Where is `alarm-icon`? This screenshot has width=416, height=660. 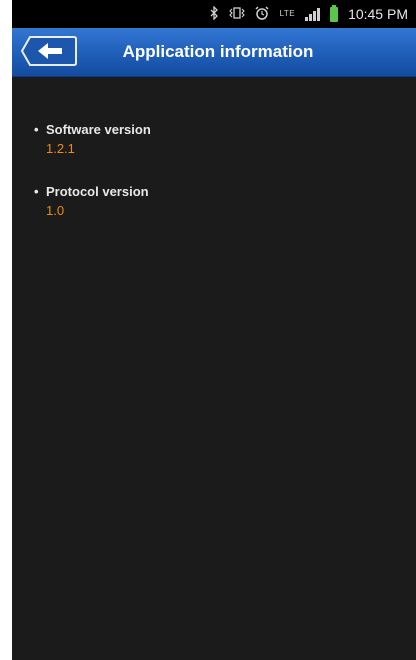
alarm-icon is located at coordinates (262, 14).